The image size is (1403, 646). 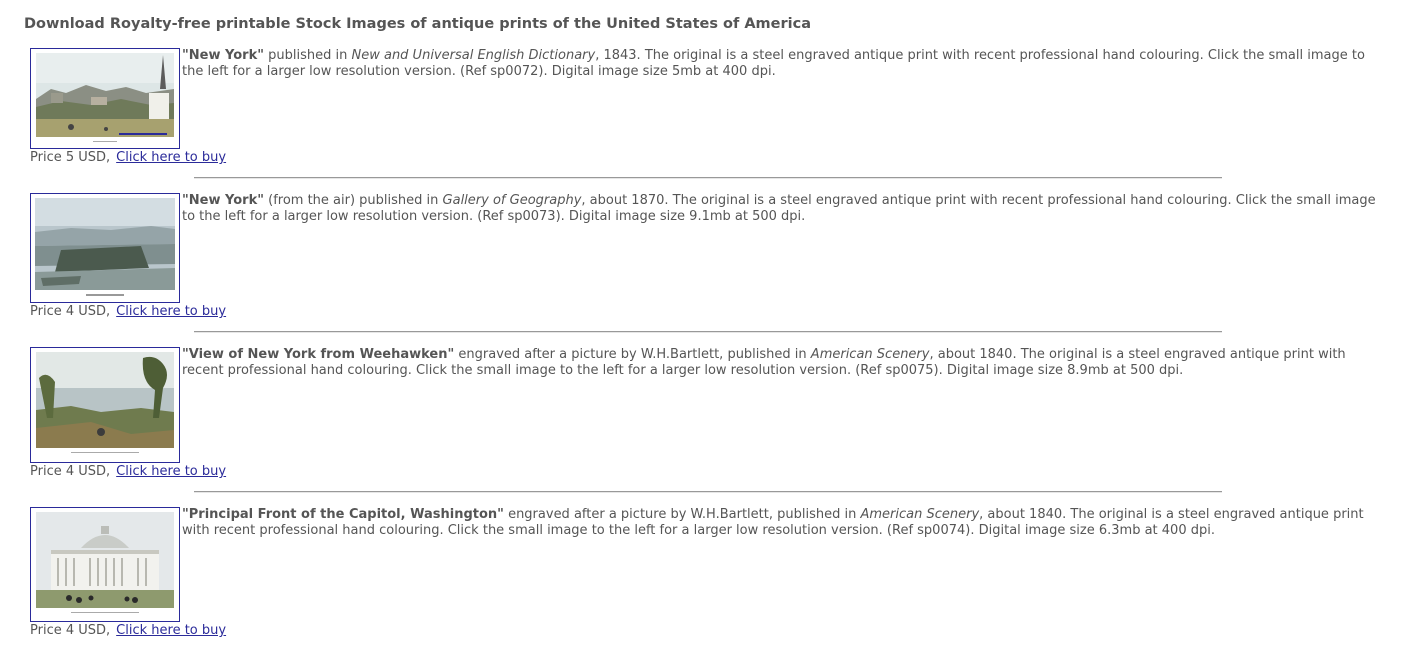 I want to click on description-text: (from the air) published in, so click(x=353, y=200).